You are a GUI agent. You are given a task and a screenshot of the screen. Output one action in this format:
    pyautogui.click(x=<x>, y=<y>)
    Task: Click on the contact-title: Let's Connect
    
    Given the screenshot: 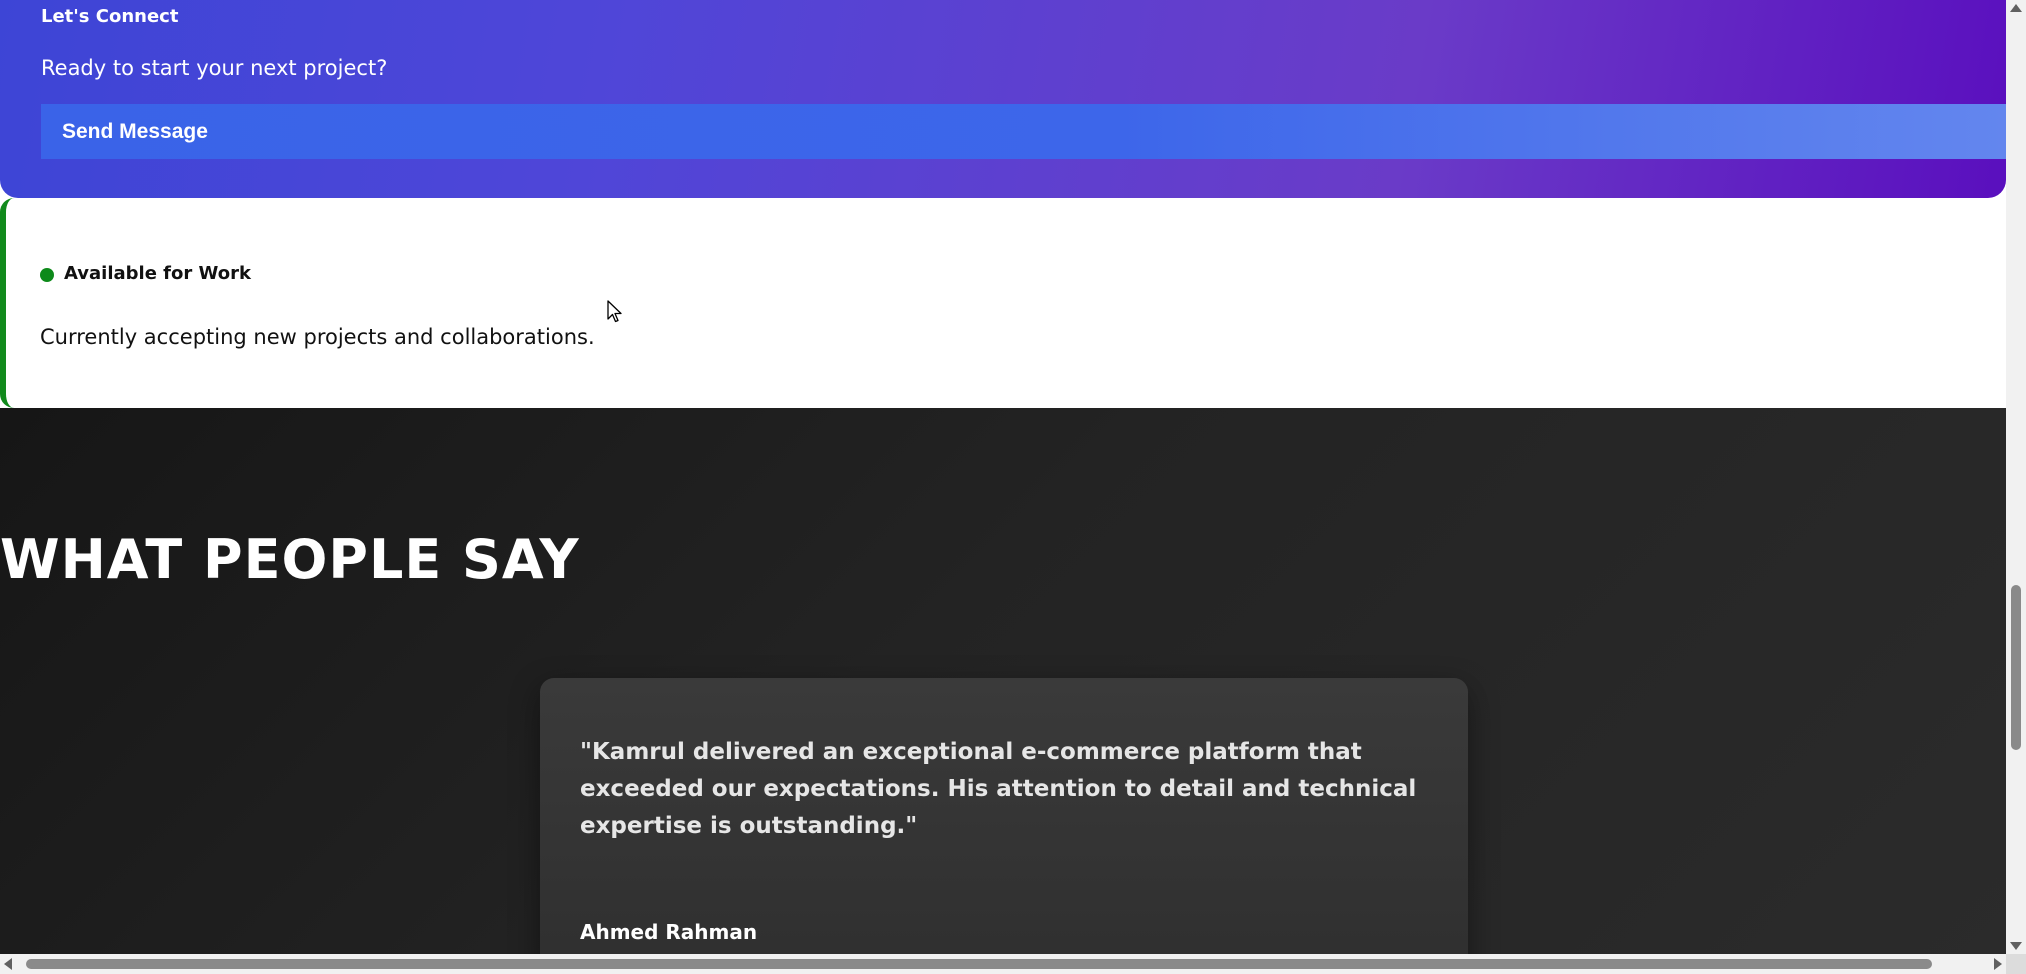 What is the action you would take?
    pyautogui.click(x=110, y=16)
    